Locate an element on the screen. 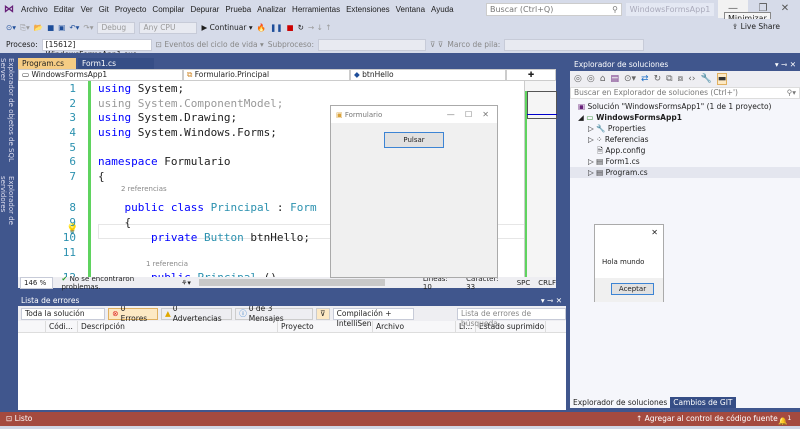 The width and height of the screenshot is (800, 429). code-token: Button is located at coordinates (223, 237).